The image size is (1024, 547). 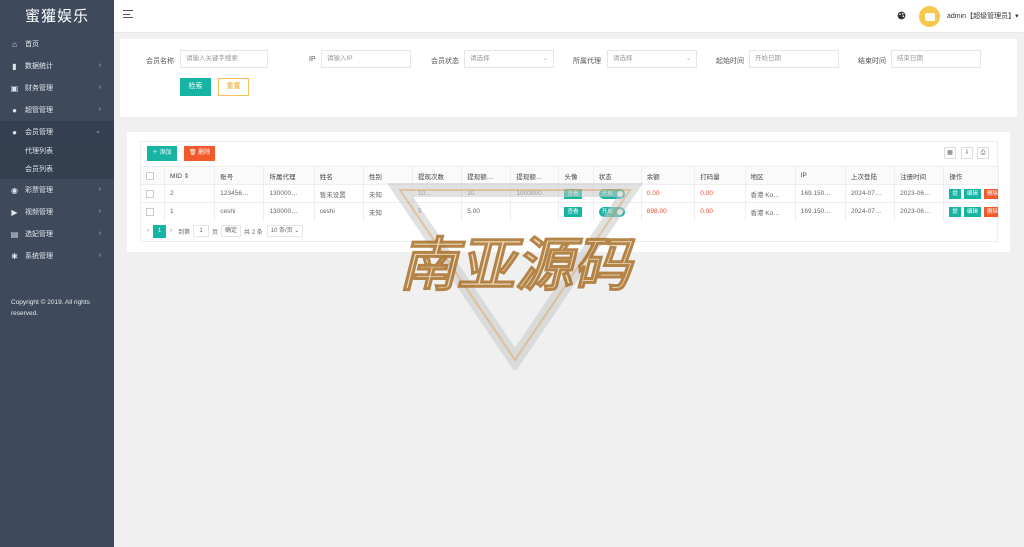 I want to click on column-header: 状态, so click(x=617, y=175).